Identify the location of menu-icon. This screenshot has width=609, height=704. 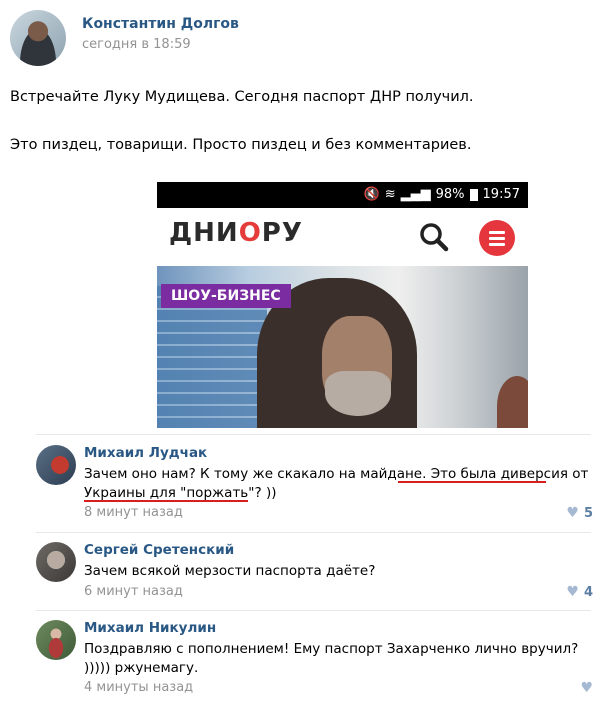
(497, 238).